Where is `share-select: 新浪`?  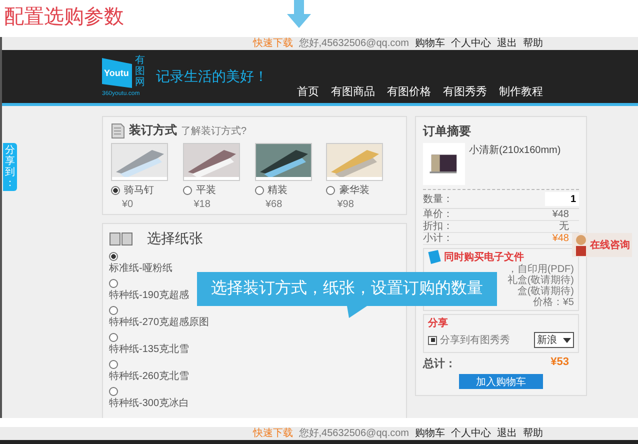
share-select: 新浪 is located at coordinates (554, 340).